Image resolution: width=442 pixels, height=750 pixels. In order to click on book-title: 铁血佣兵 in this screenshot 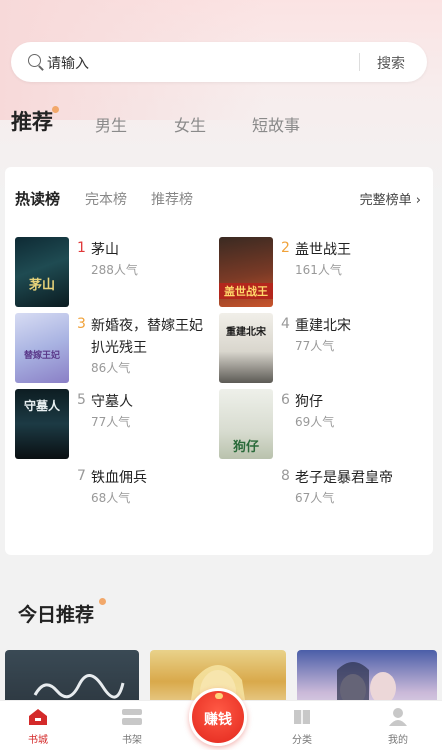, I will do `click(152, 478)`.